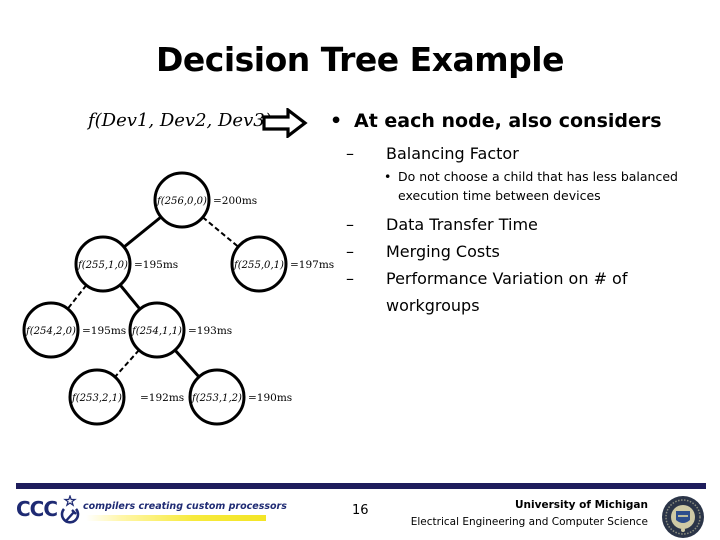 This screenshot has width=720, height=540. What do you see at coordinates (361, 486) in the screenshot?
I see `footer-divider-bar` at bounding box center [361, 486].